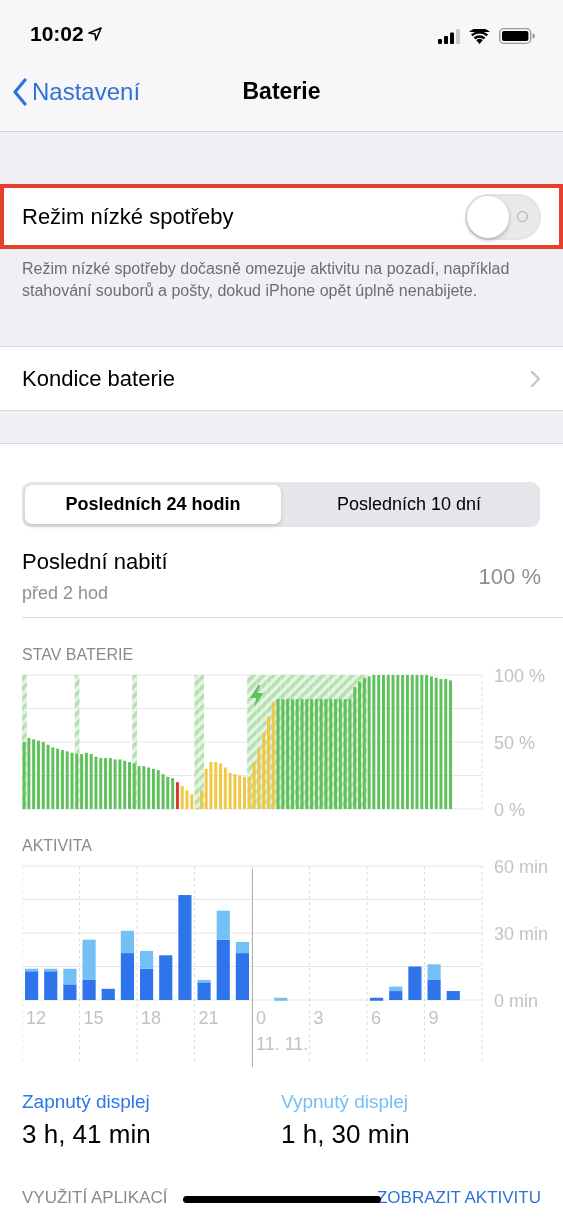 This screenshot has height=1218, width=563. I want to click on total-value: 3 h, 41 min, so click(87, 1134).